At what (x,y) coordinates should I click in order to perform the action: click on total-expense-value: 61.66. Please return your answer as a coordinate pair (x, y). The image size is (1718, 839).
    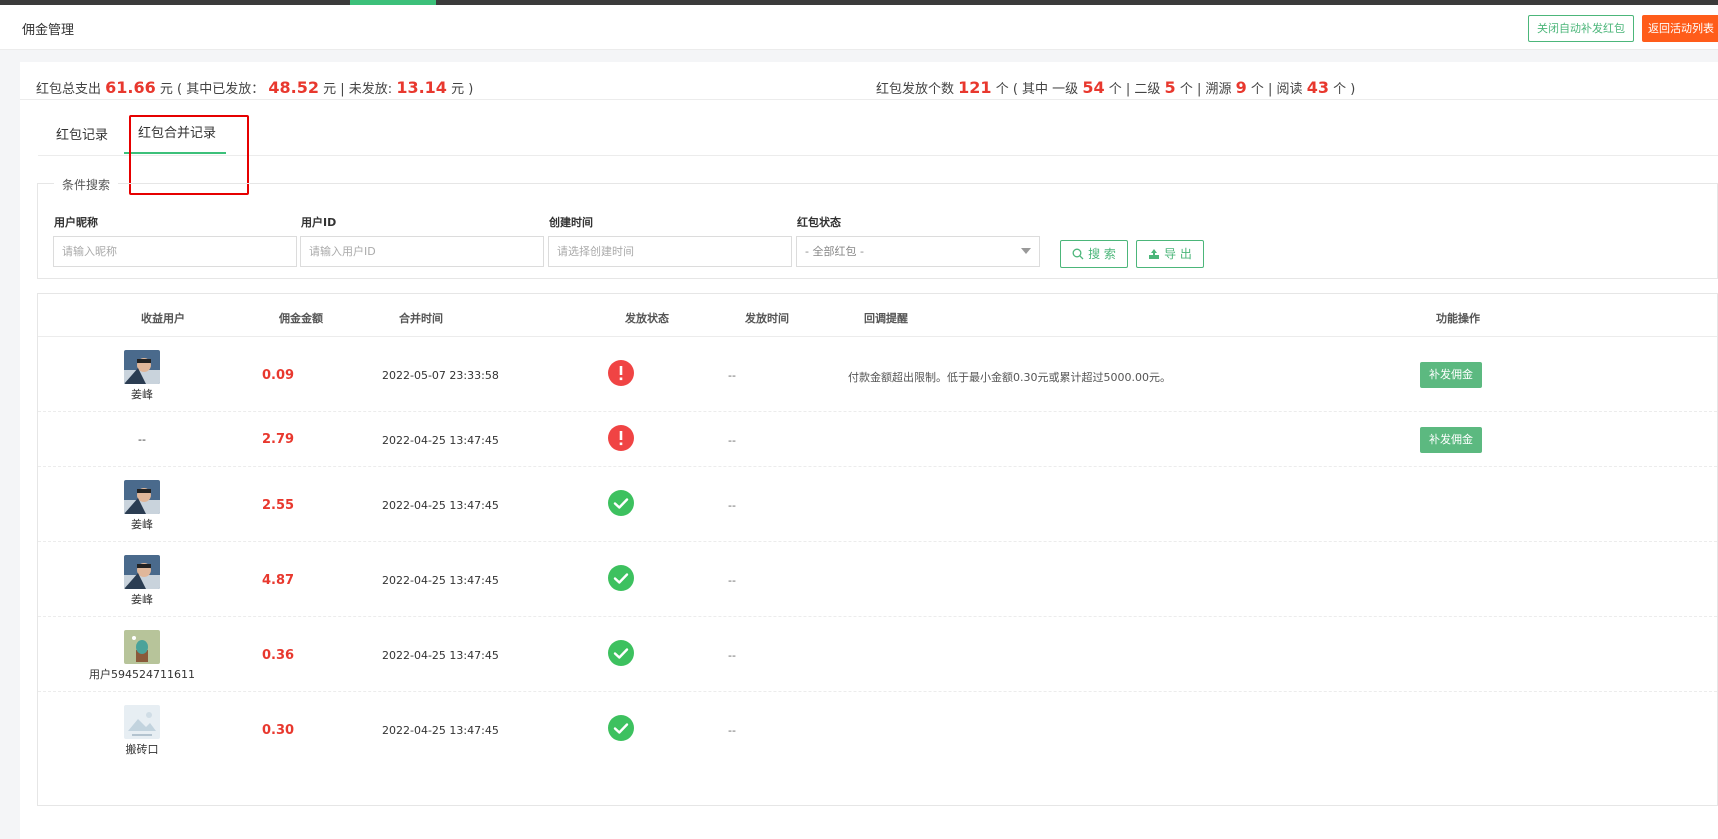
    Looking at the image, I should click on (130, 87).